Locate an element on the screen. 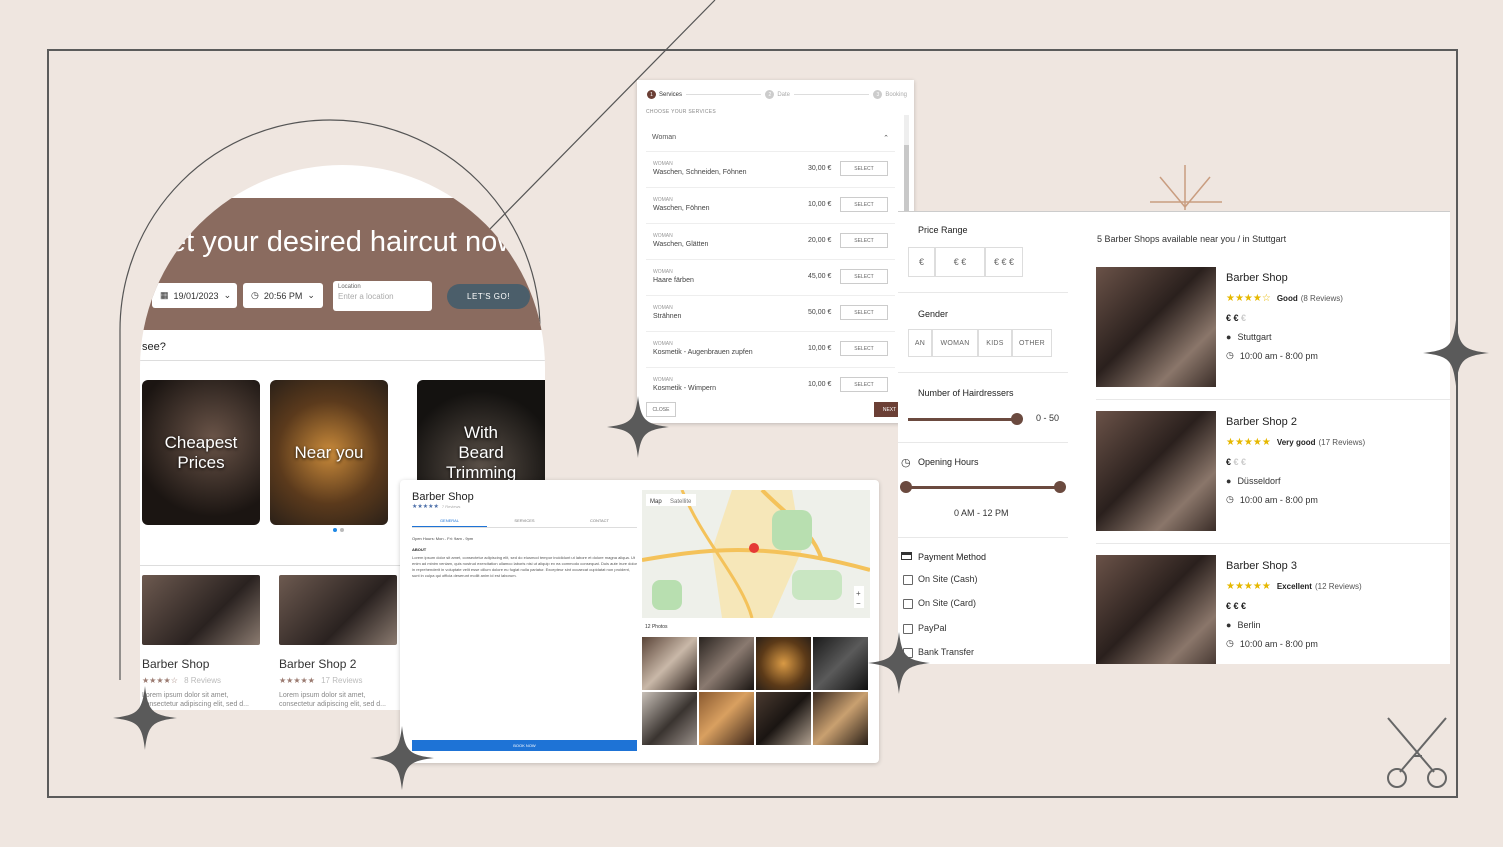  category-label: Cheapest Prices is located at coordinates (201, 452).